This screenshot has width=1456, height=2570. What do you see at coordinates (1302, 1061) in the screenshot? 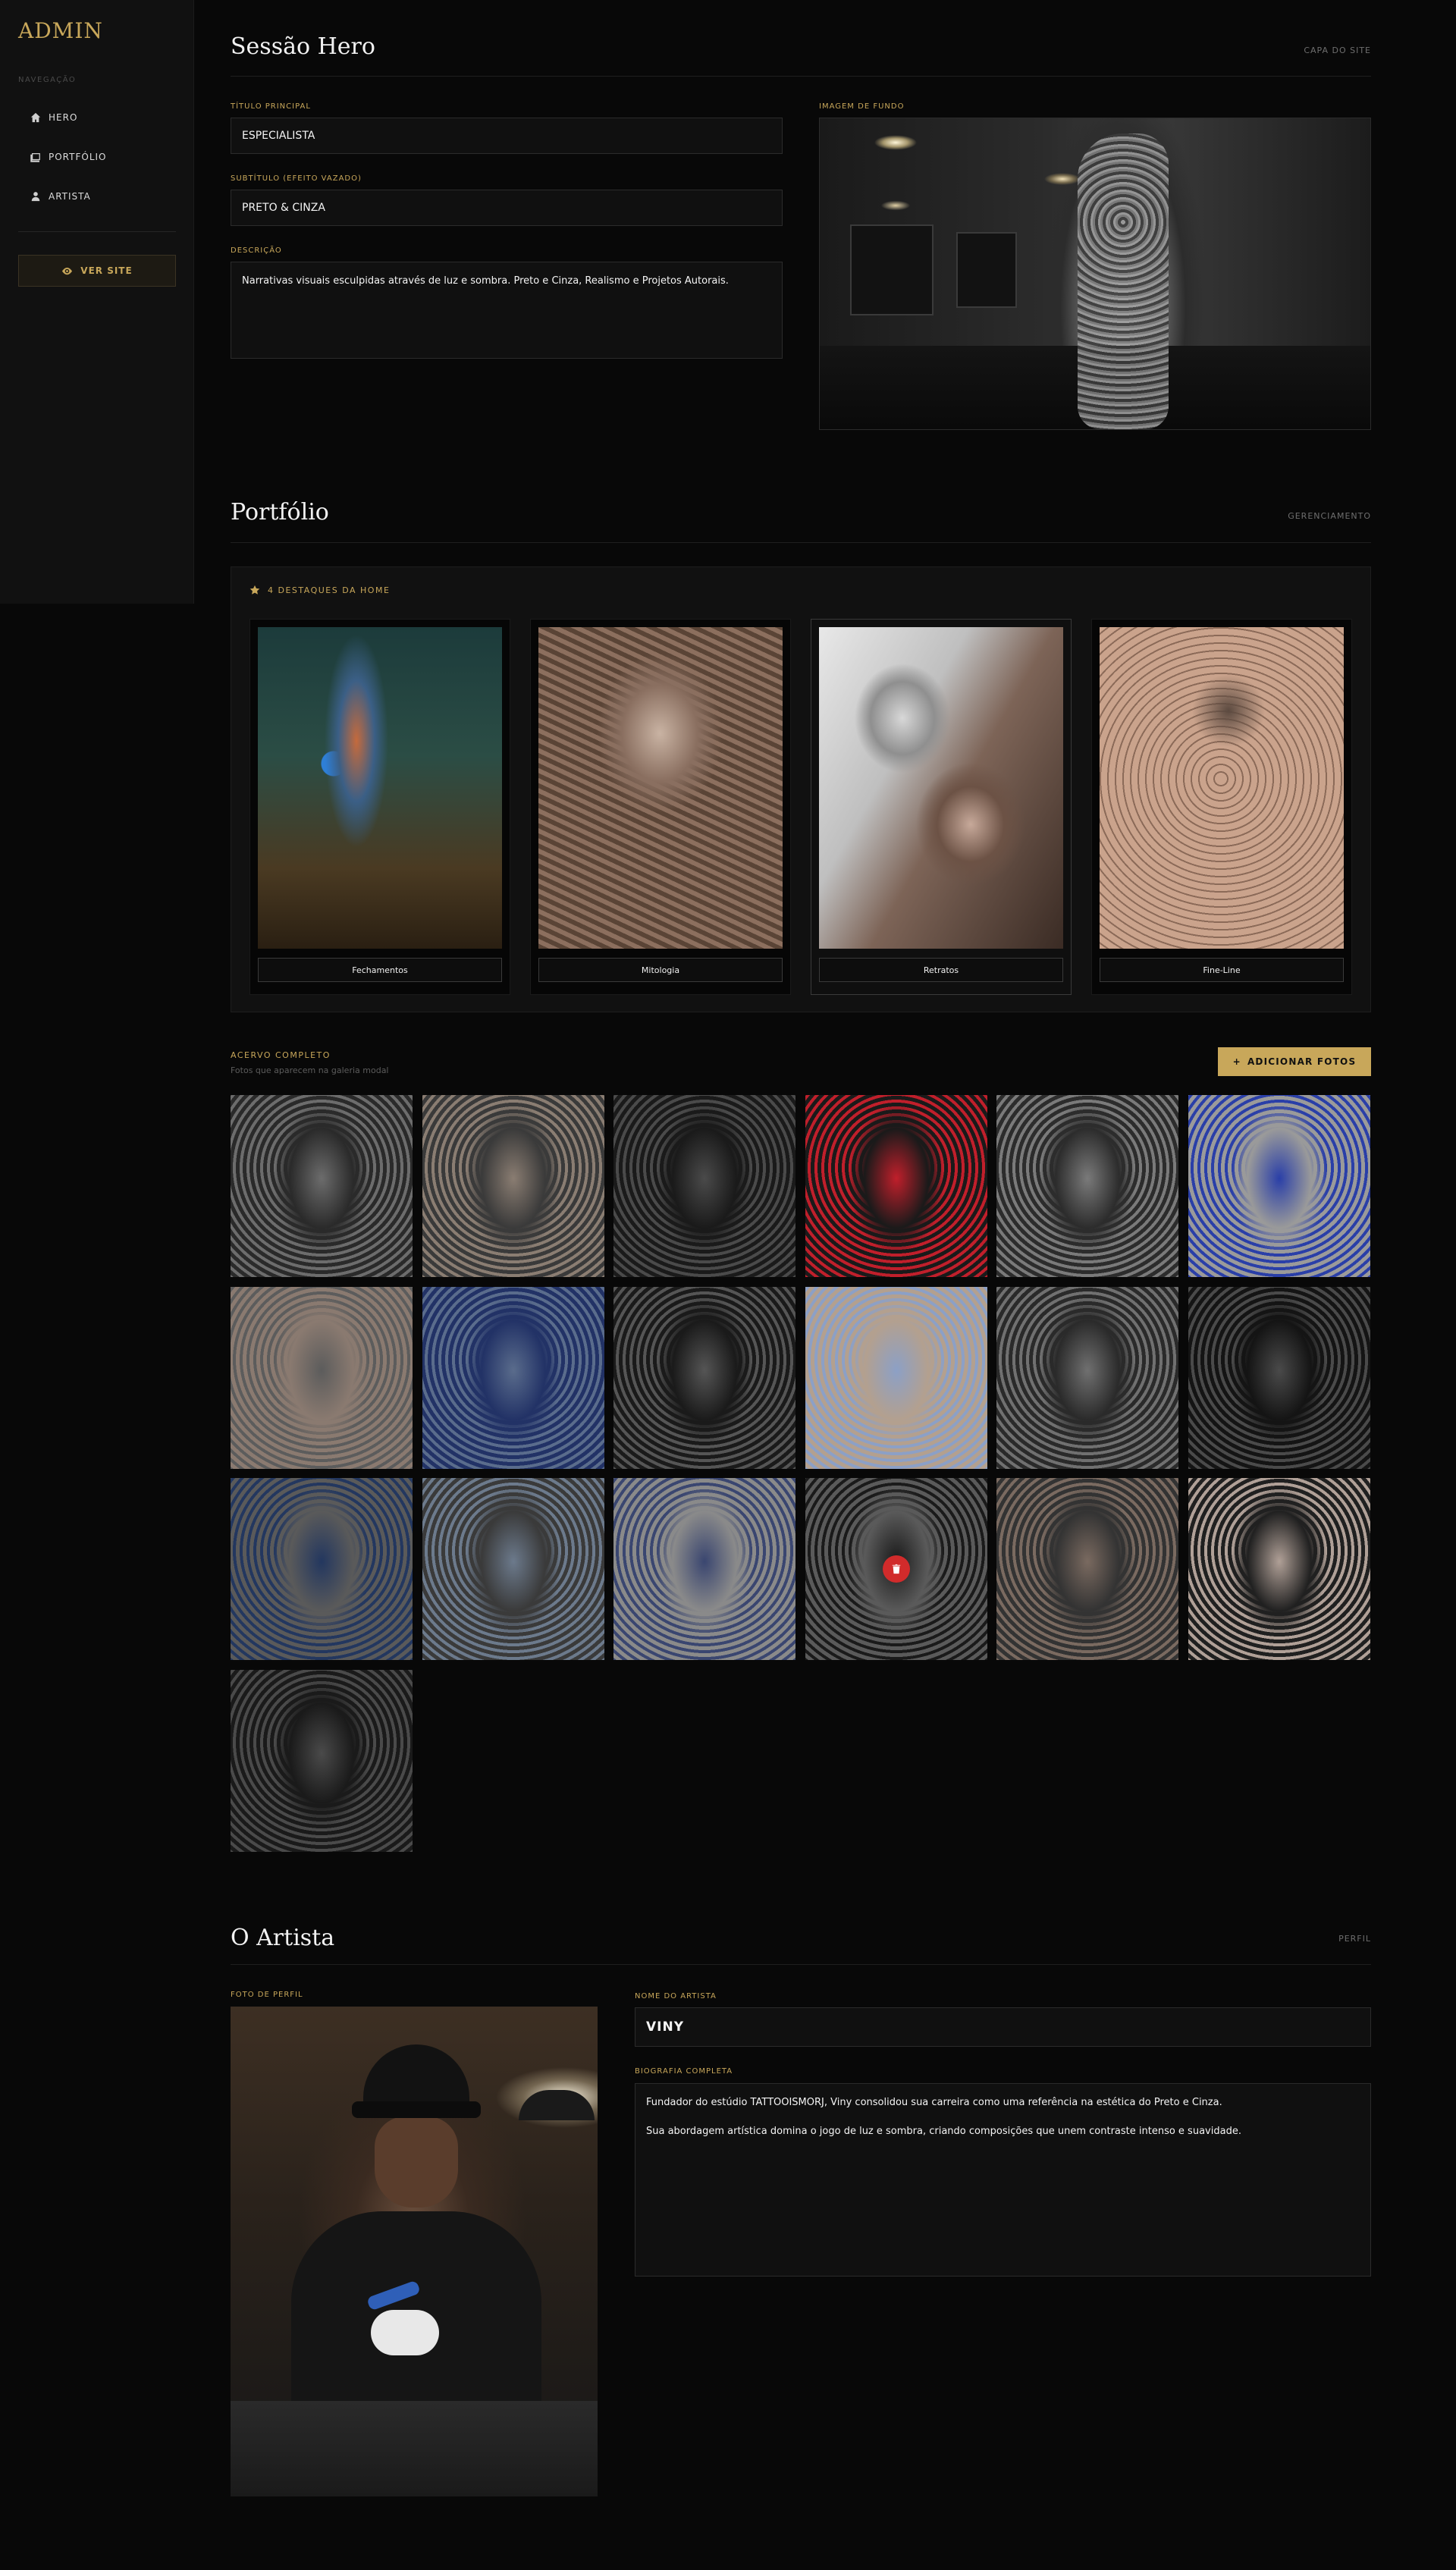
I see `add-photos-label: ADICIONAR FOTOS` at bounding box center [1302, 1061].